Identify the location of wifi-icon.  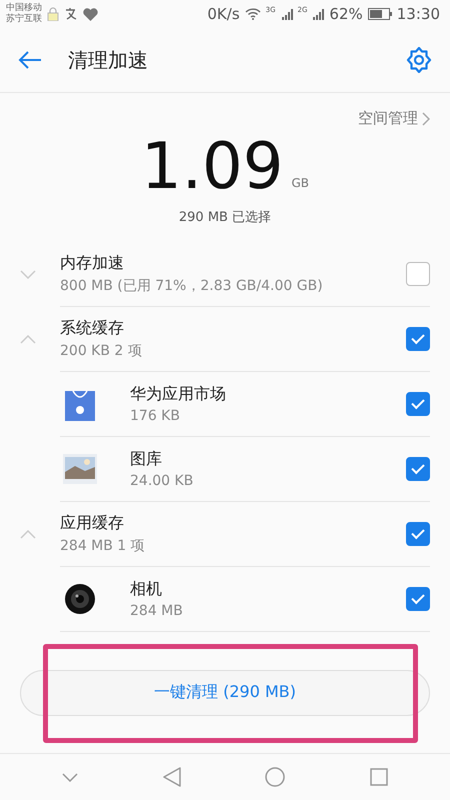
(252, 14).